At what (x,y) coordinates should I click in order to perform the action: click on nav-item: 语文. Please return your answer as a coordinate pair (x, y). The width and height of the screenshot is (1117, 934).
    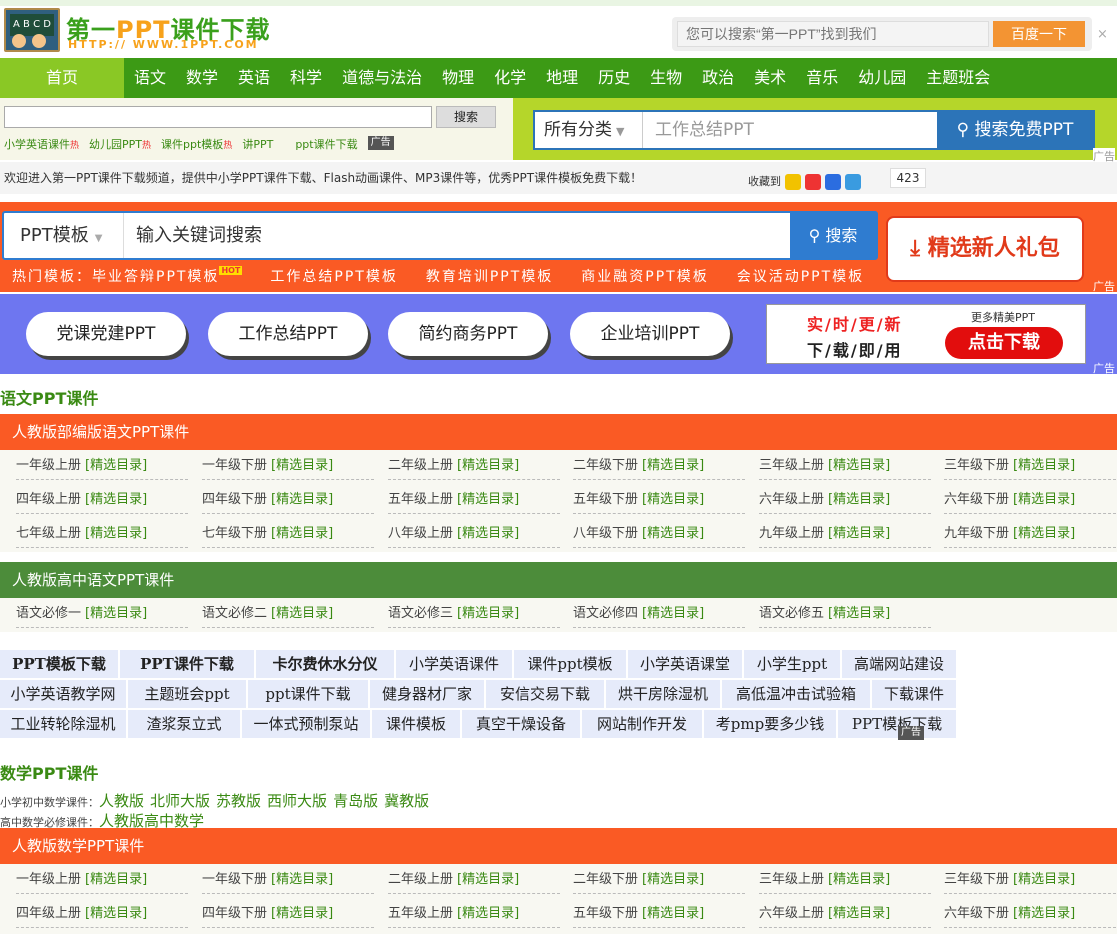
    Looking at the image, I should click on (150, 78).